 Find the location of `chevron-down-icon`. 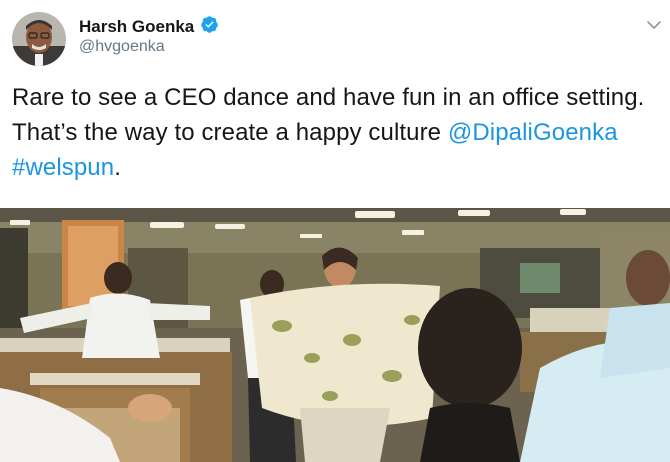

chevron-down-icon is located at coordinates (654, 25).